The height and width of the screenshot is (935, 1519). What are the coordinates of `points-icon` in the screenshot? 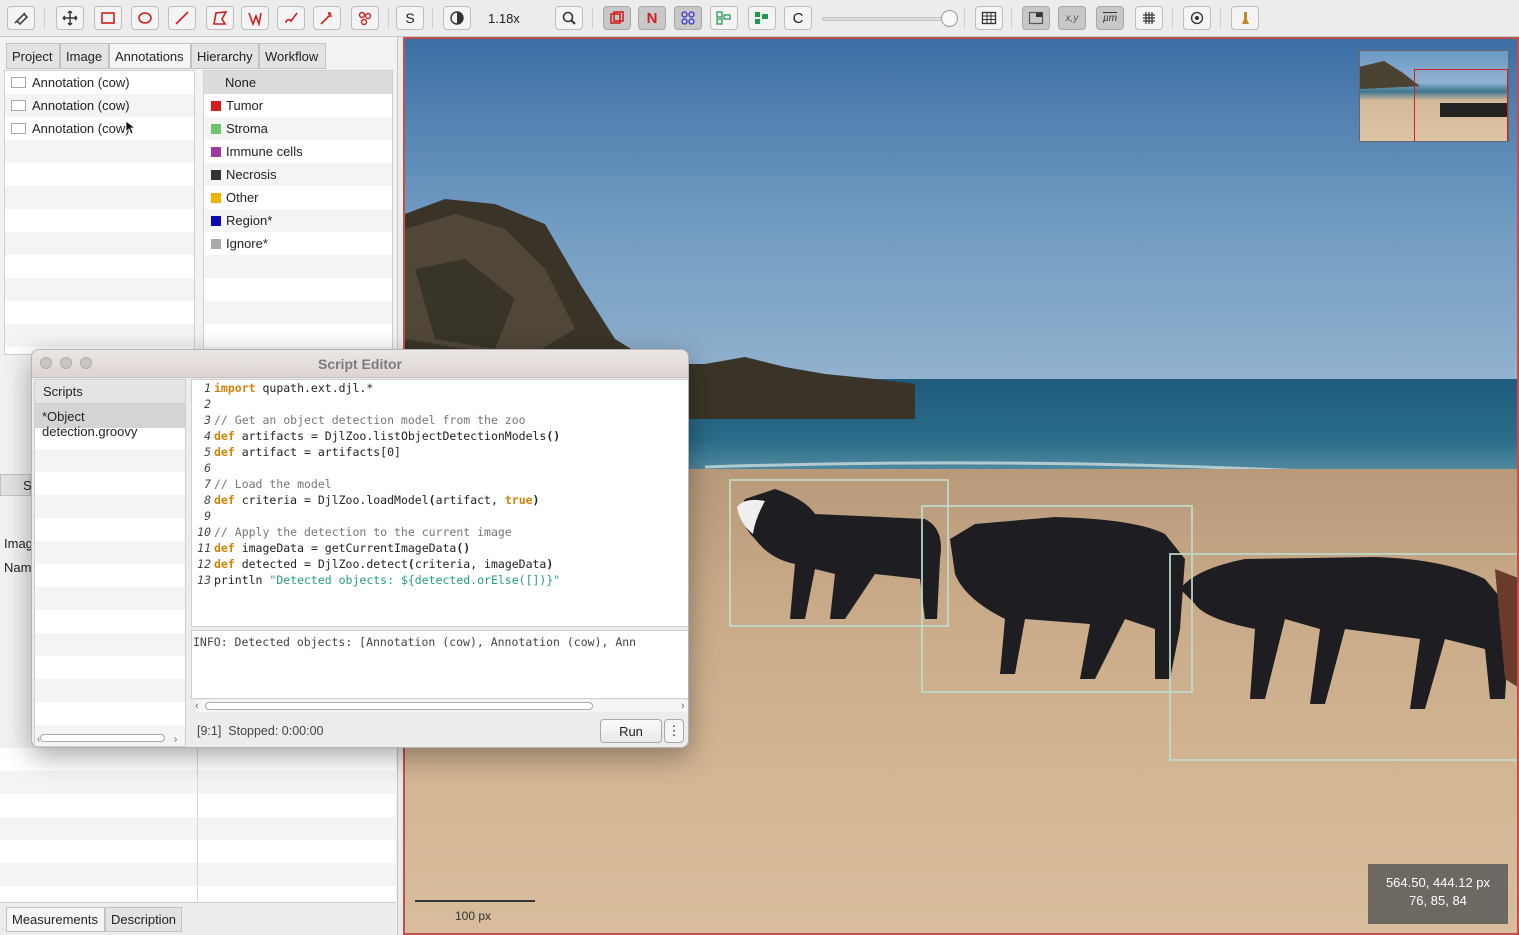 It's located at (365, 18).